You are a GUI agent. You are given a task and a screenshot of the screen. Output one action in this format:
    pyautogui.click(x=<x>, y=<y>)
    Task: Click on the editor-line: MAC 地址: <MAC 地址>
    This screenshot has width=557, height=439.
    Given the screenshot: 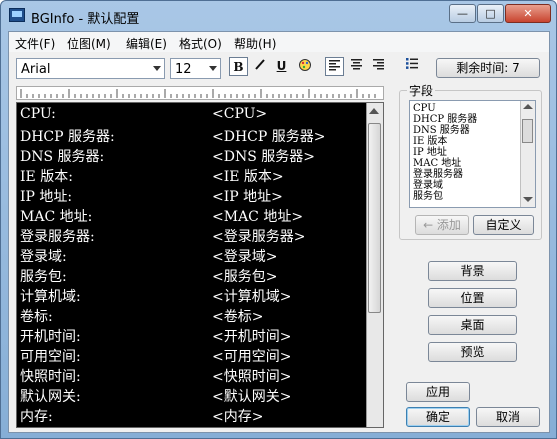 What is the action you would take?
    pyautogui.click(x=161, y=216)
    